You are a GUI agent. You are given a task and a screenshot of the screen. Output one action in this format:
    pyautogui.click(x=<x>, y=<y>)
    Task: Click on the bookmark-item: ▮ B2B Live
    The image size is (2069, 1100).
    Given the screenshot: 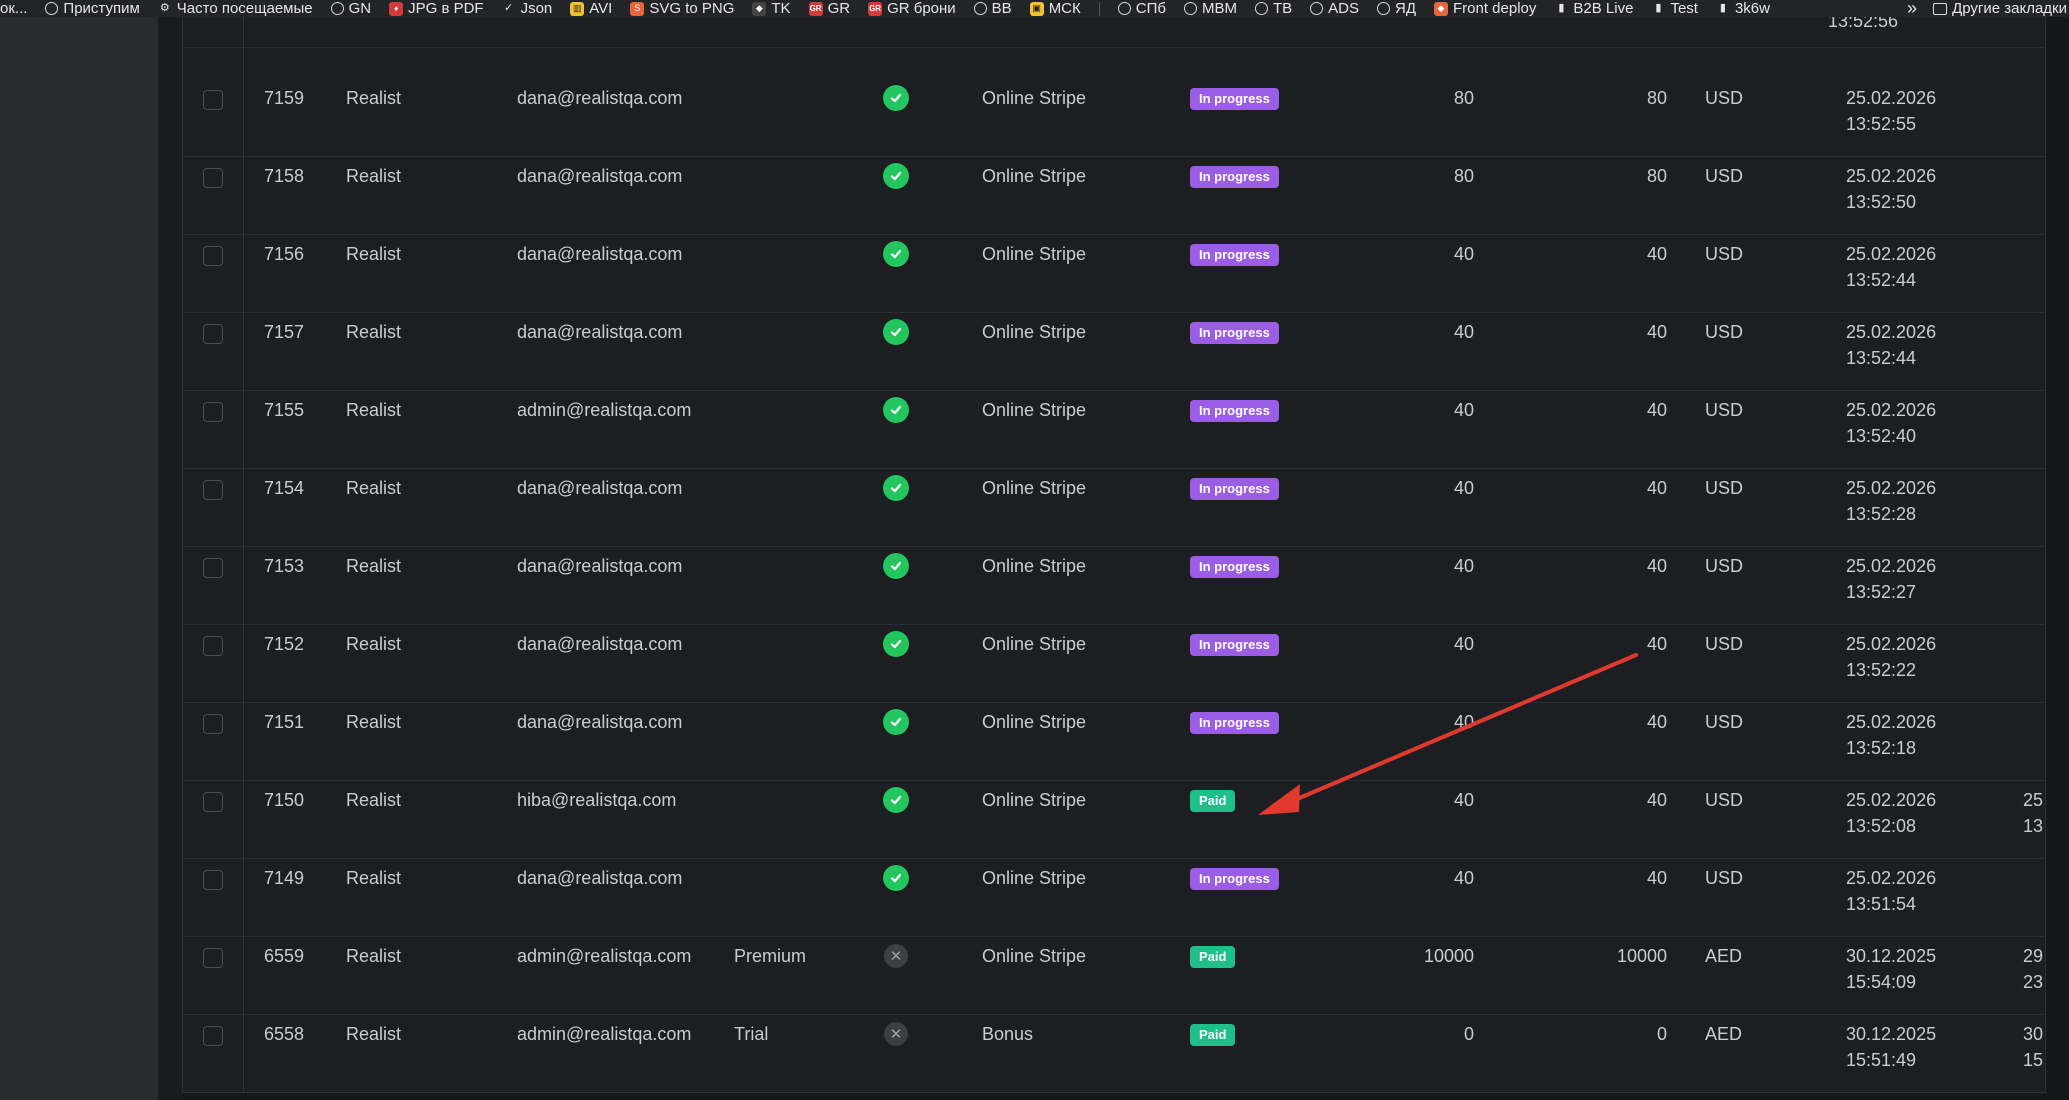 What is the action you would take?
    pyautogui.click(x=1593, y=8)
    